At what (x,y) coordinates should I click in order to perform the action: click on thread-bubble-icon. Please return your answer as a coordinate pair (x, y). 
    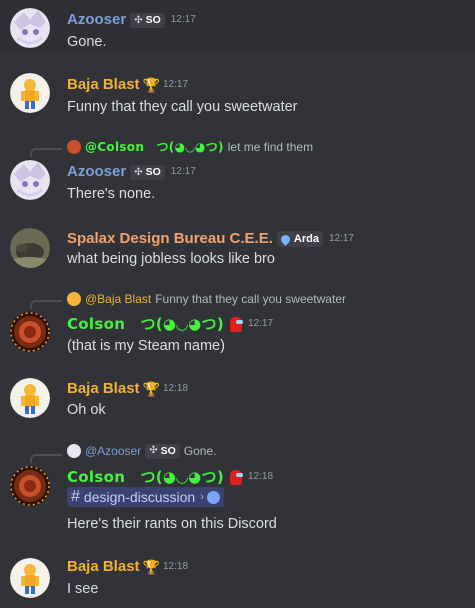
    Looking at the image, I should click on (213, 497).